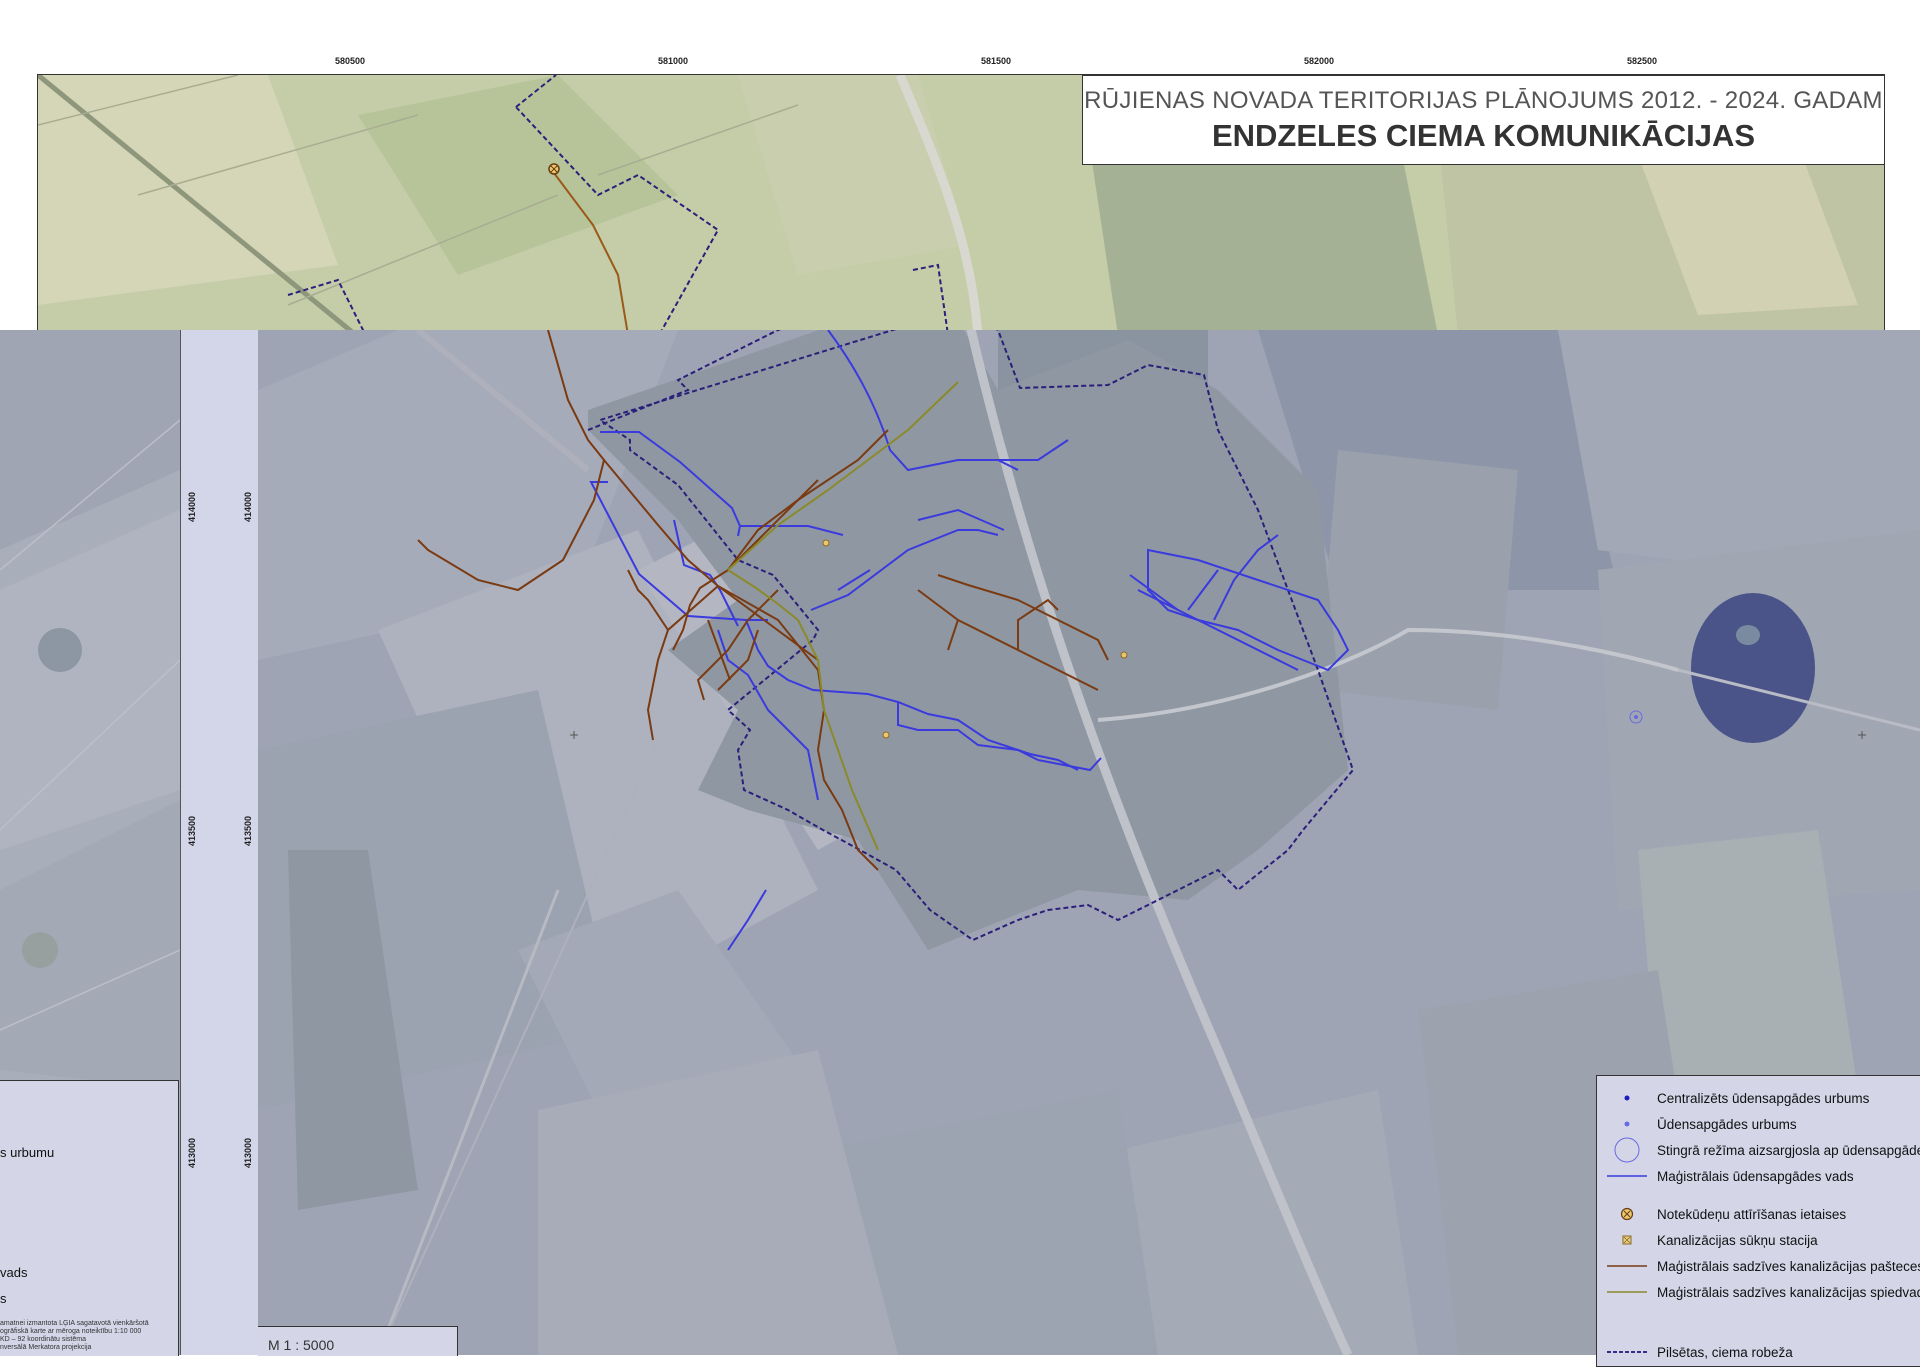  I want to click on legend-item-boundary: Pilsētas, ciema robeža, so click(1695, 1352).